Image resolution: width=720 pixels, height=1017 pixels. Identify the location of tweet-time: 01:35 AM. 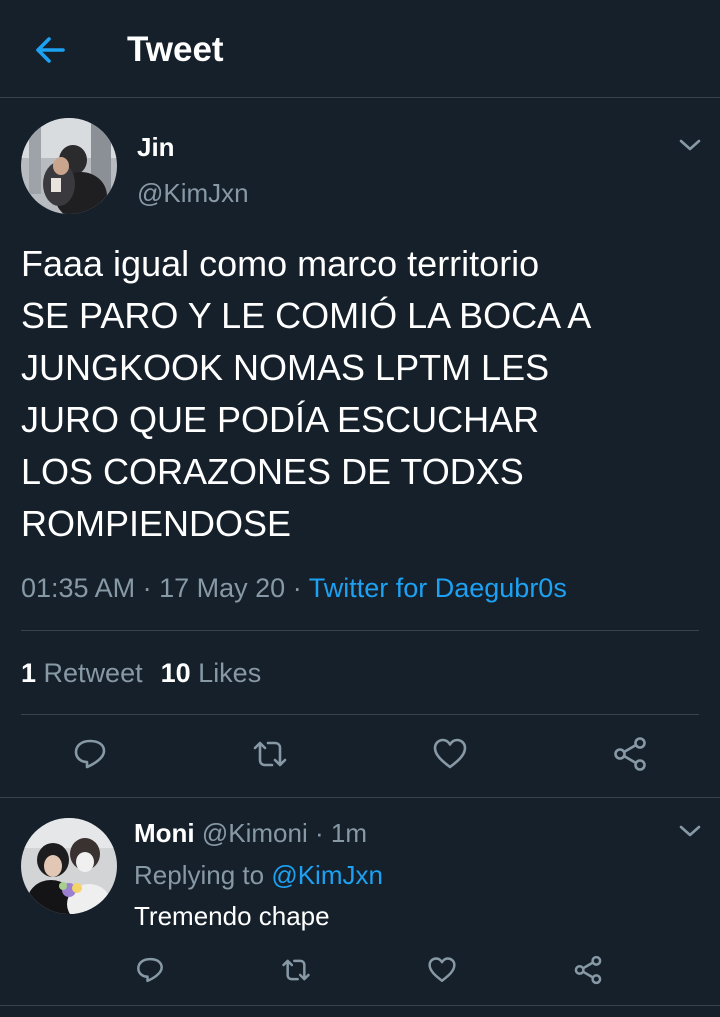
(78, 588).